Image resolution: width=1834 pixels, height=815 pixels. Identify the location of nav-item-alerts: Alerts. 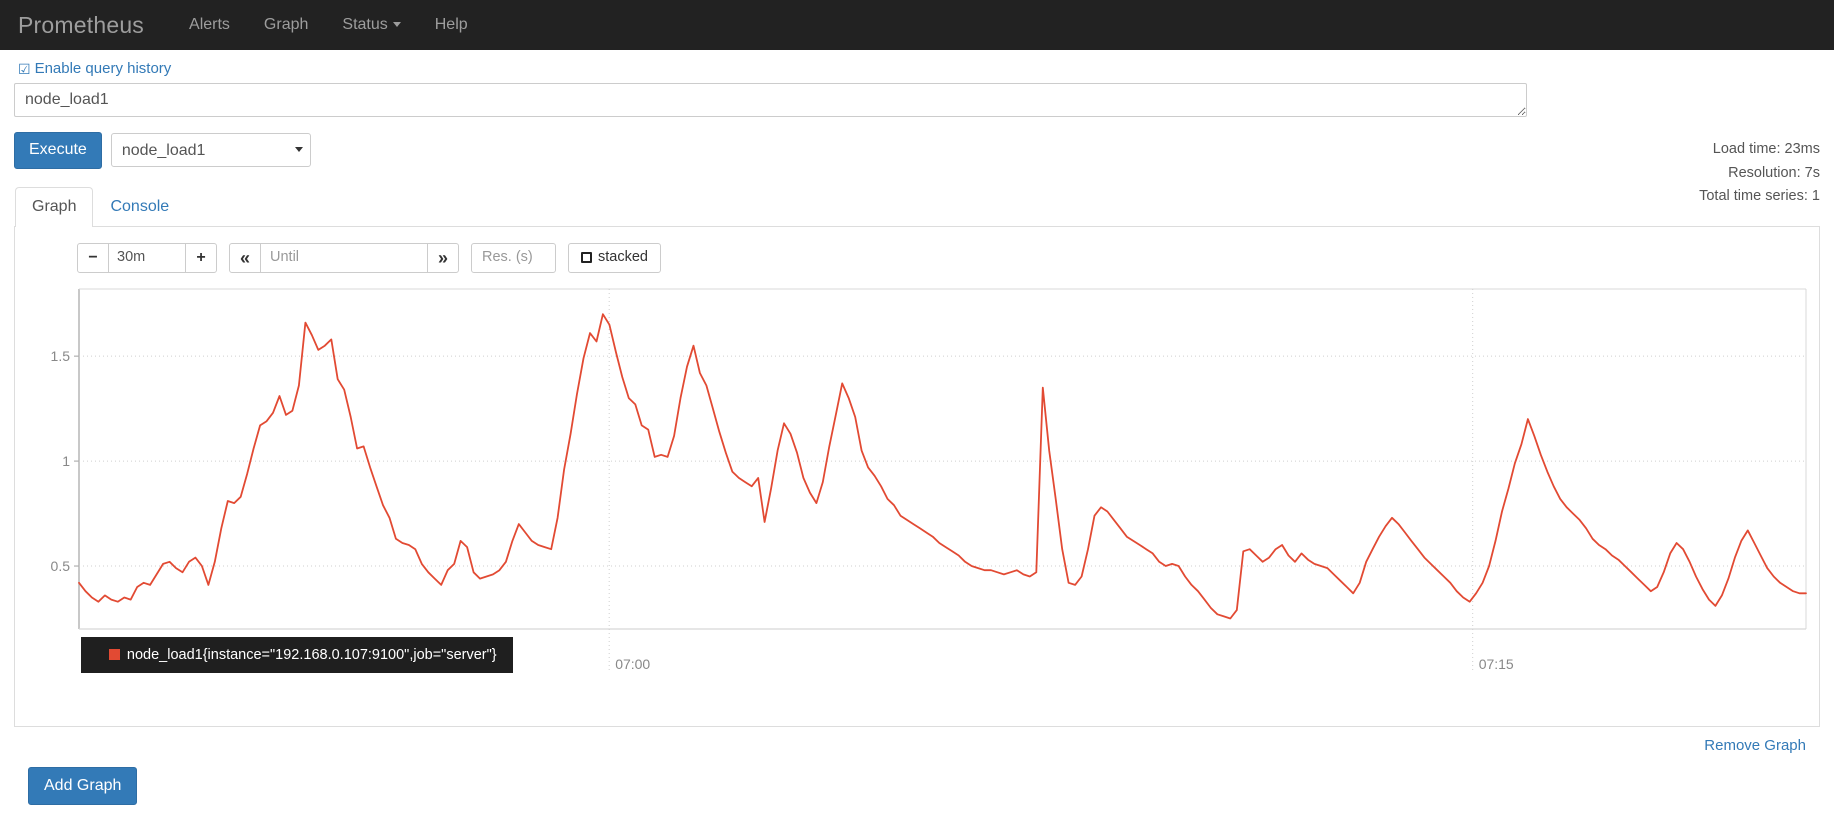
(209, 25).